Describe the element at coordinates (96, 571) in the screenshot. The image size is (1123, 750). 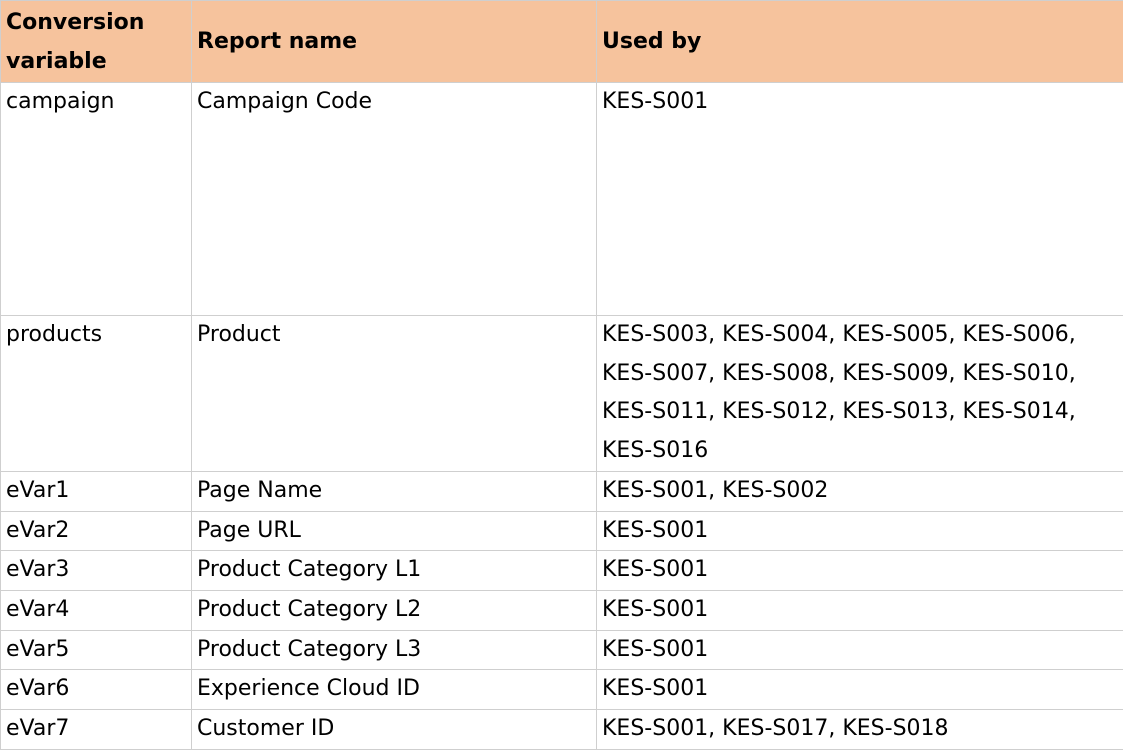
I see `cell-variable: eVar3` at that location.